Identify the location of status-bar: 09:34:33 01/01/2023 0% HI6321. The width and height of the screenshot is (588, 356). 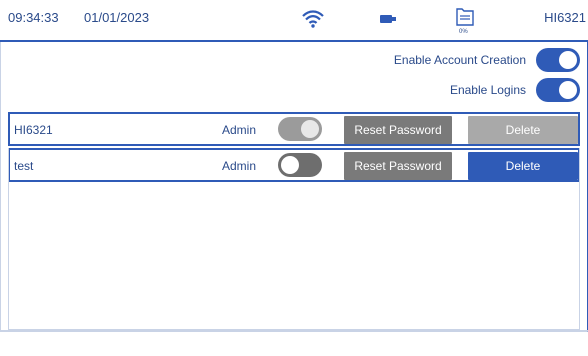
(294, 21).